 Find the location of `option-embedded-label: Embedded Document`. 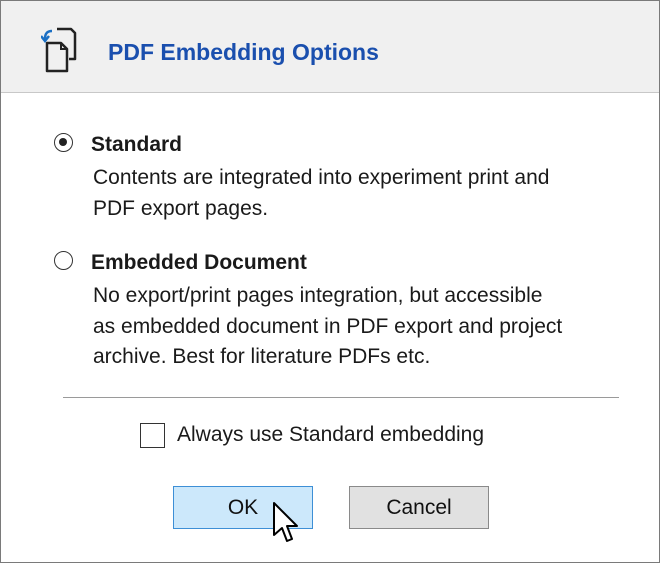

option-embedded-label: Embedded Document is located at coordinates (199, 263).